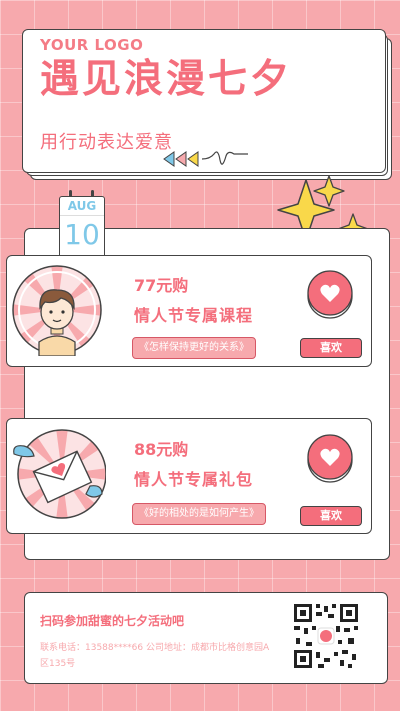 This screenshot has height=711, width=400. Describe the element at coordinates (326, 636) in the screenshot. I see `qr-code-icon` at that location.